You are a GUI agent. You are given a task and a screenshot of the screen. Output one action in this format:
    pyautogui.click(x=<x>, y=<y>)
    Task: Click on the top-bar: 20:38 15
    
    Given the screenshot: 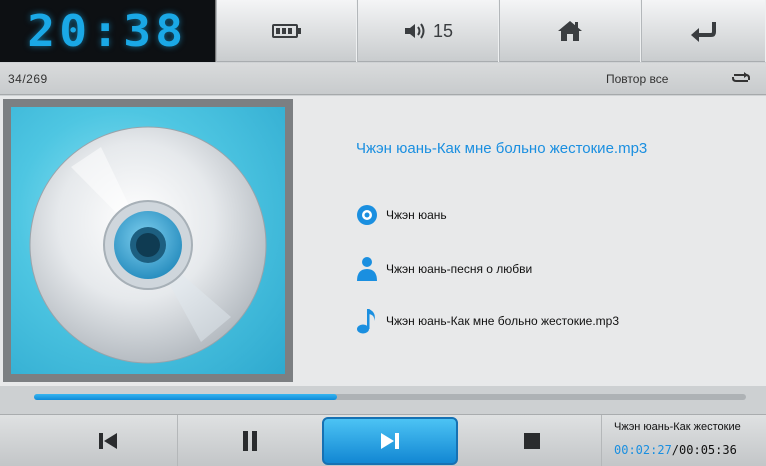 What is the action you would take?
    pyautogui.click(x=383, y=31)
    